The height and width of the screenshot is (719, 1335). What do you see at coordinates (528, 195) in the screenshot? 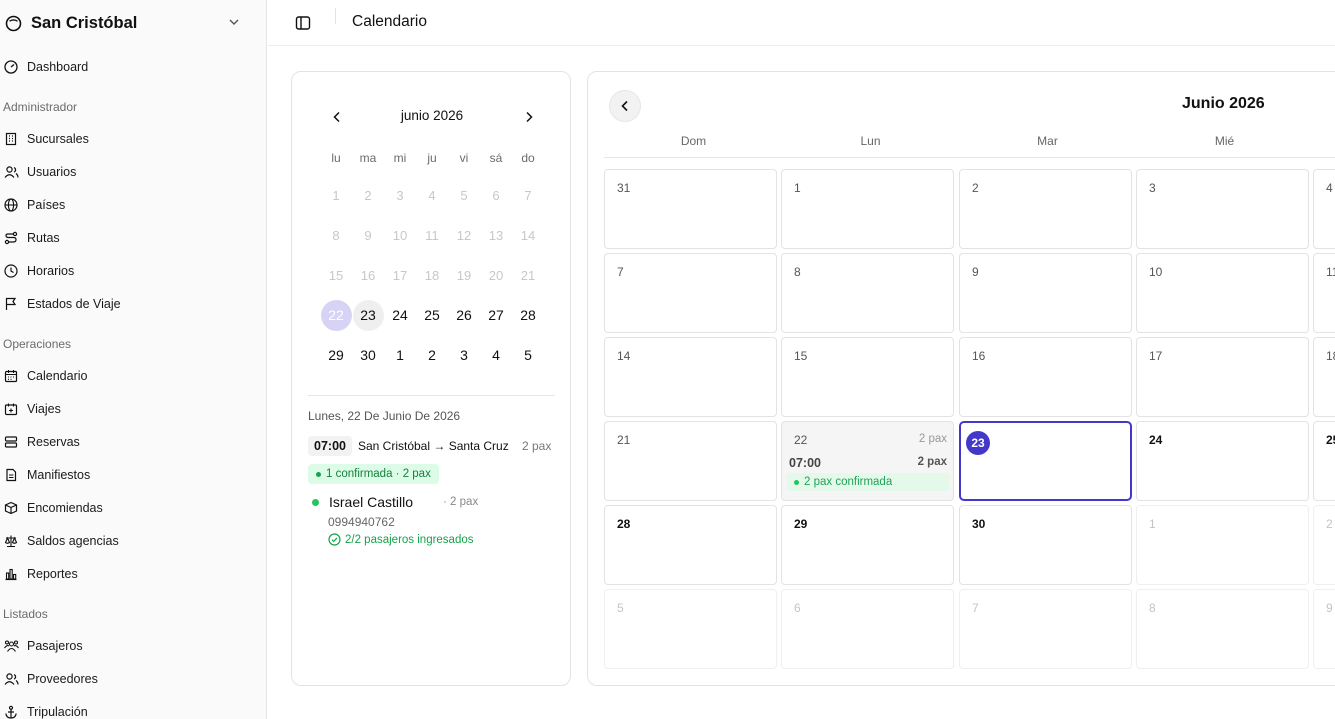
I see `mini-day-cell: 7` at bounding box center [528, 195].